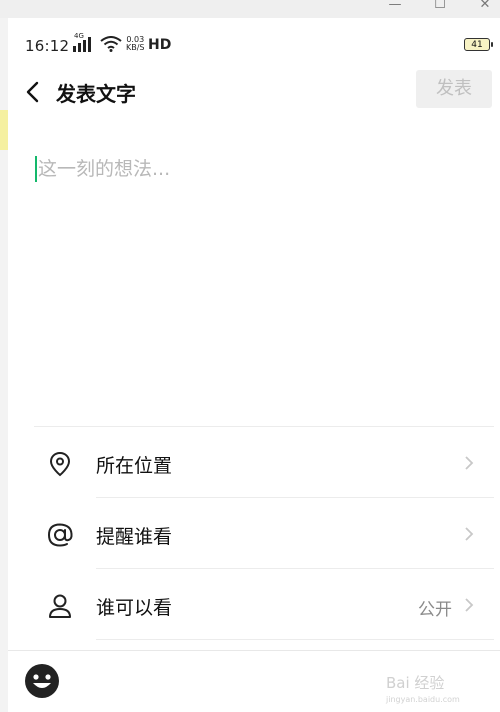 Image resolution: width=500 pixels, height=712 pixels. I want to click on watermark: Bai 经验 jingyan.baidu.com, so click(423, 688).